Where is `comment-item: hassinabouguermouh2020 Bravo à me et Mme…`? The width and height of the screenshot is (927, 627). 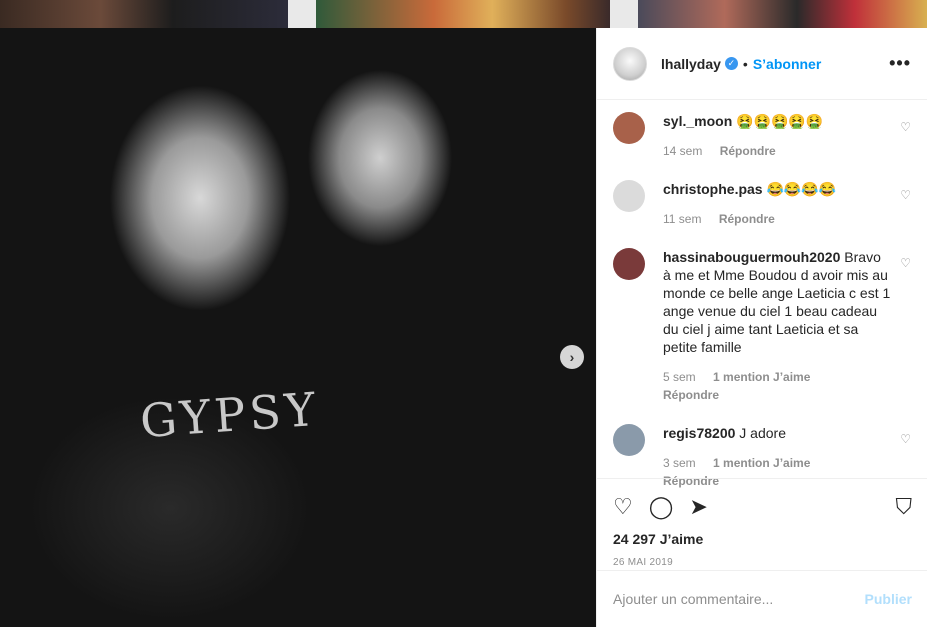 comment-item: hassinabouguermouh2020 Bravo à me et Mme… is located at coordinates (762, 320).